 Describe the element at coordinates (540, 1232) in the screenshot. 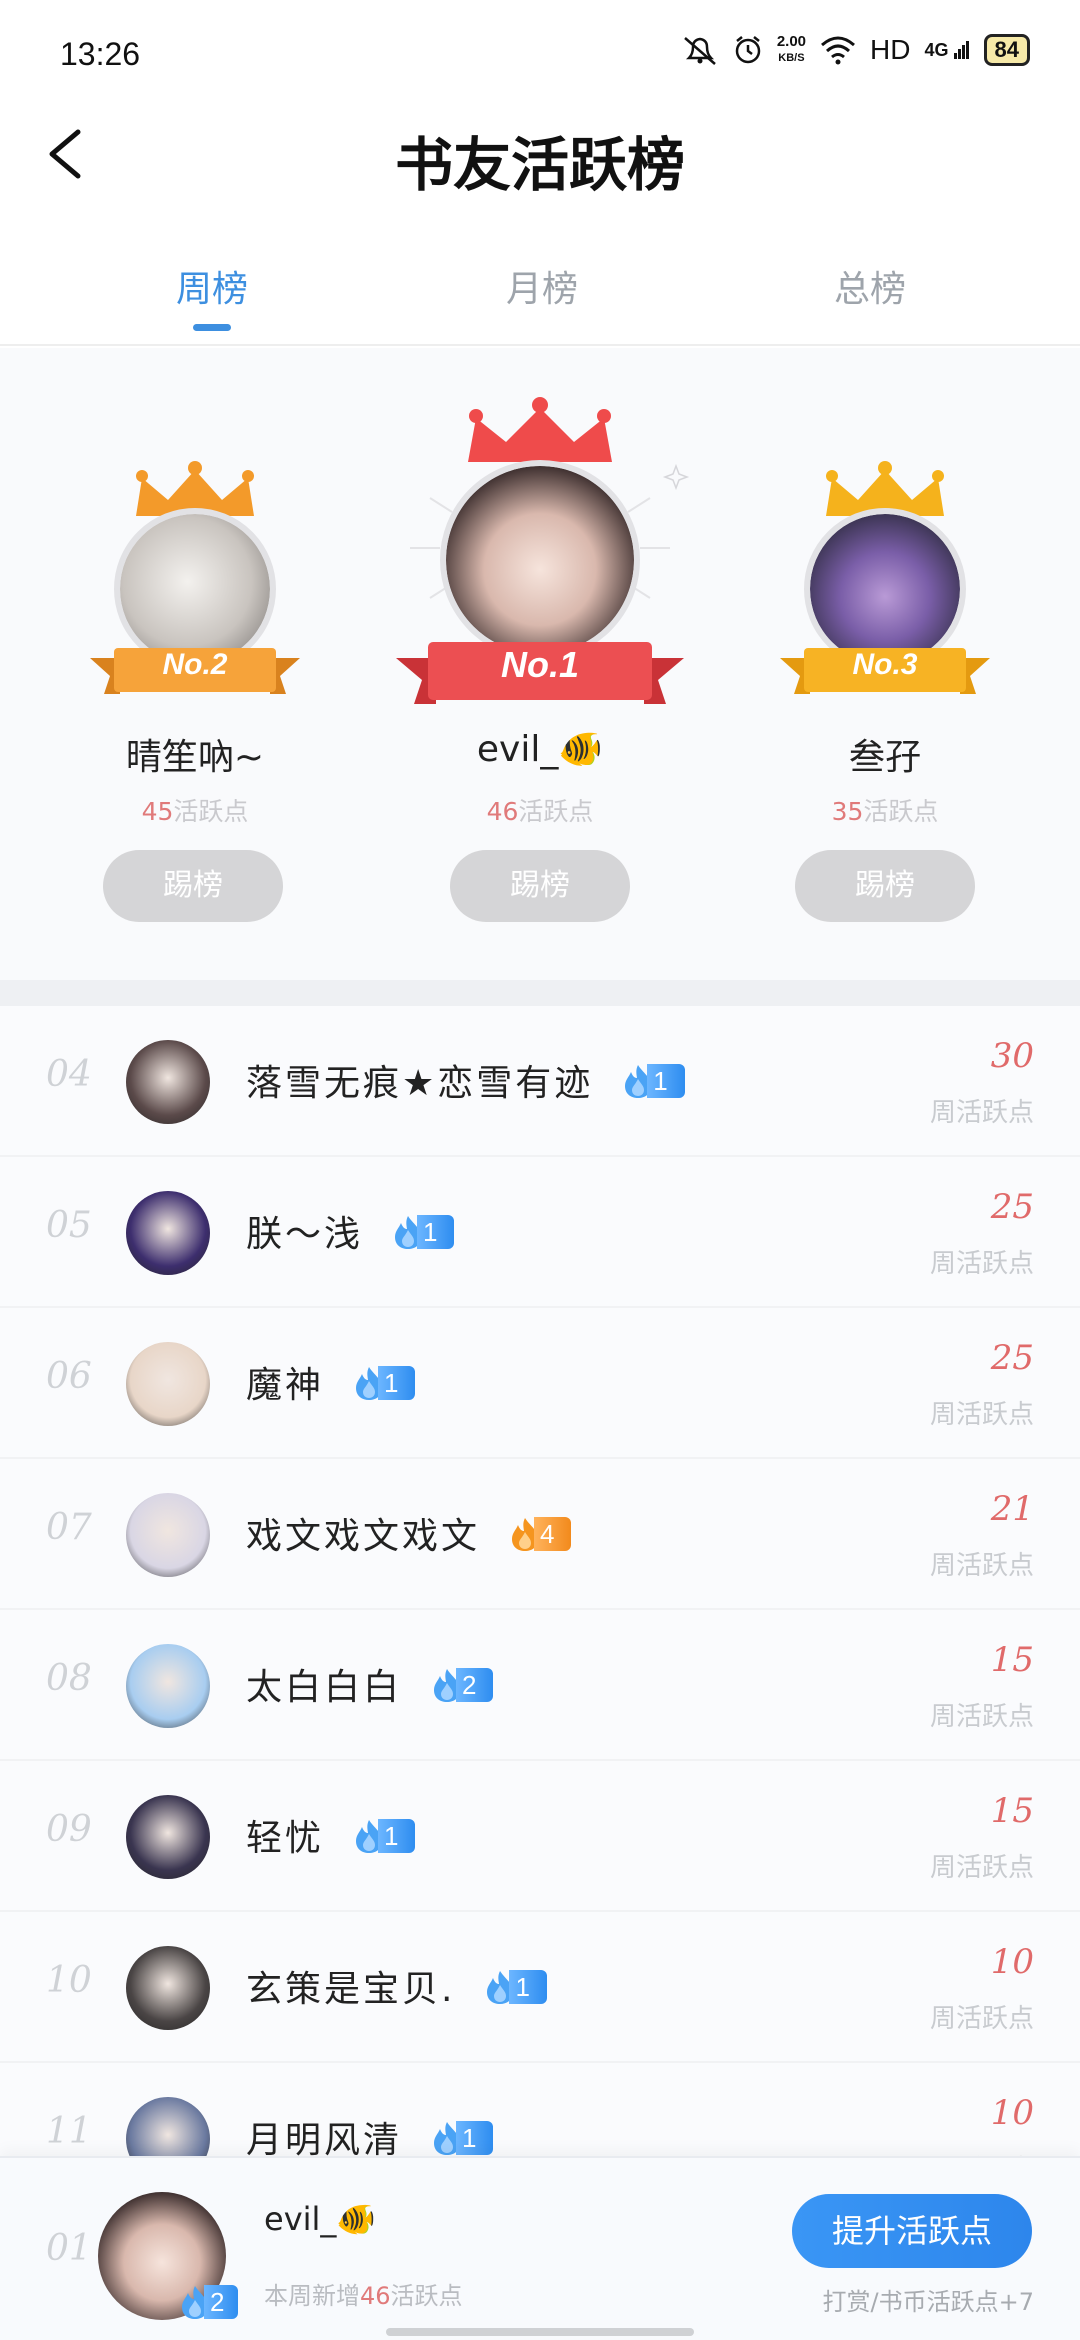

I see `list-item: 05 朕～浅 1 25 周活跃点` at that location.